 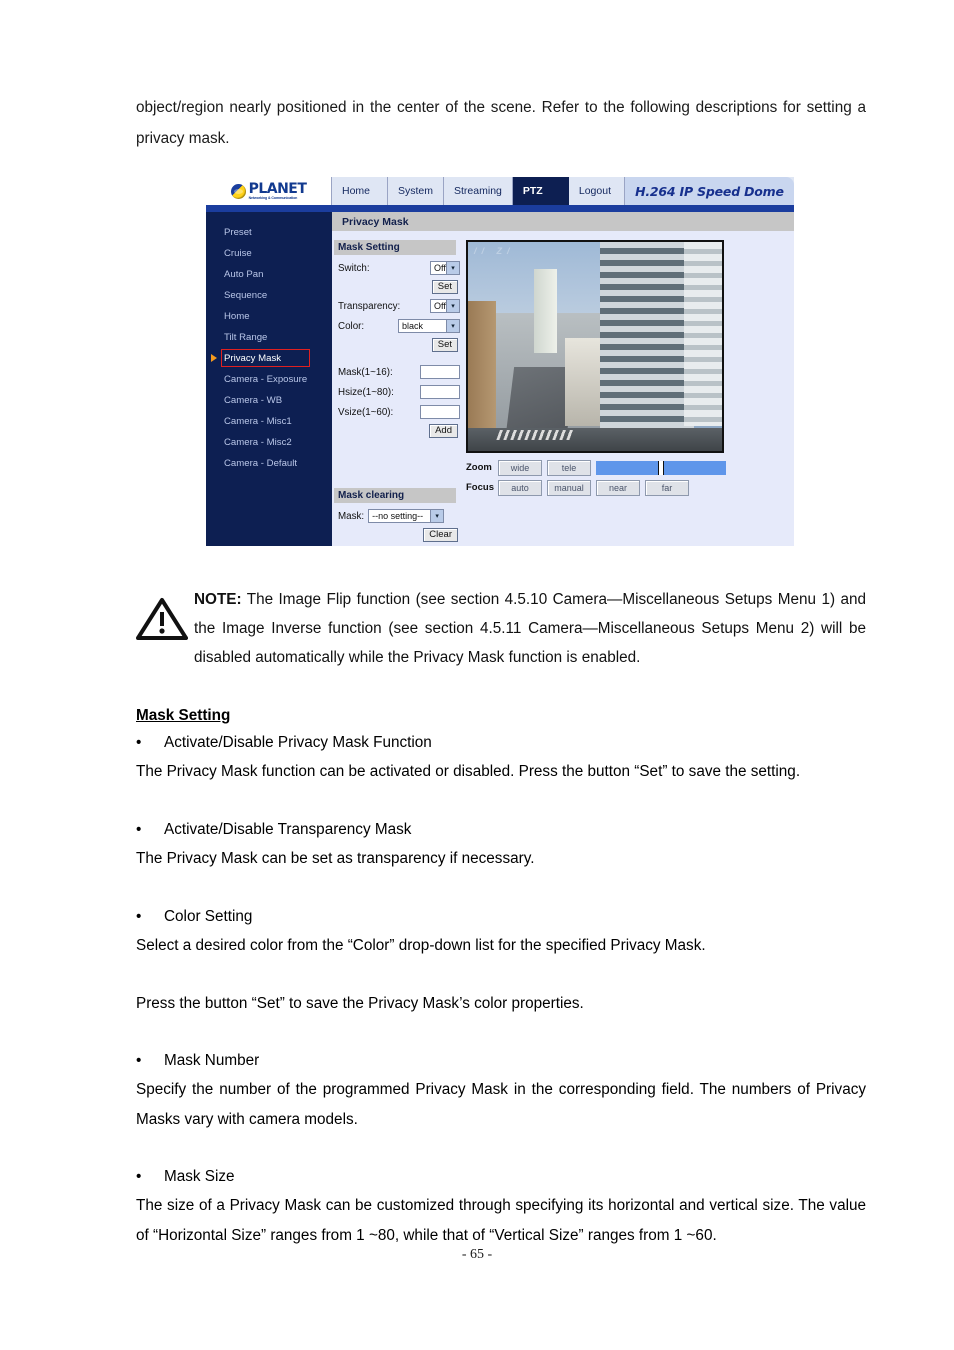 I want to click on mask-number-label: Mask(1~16):, so click(x=365, y=372).